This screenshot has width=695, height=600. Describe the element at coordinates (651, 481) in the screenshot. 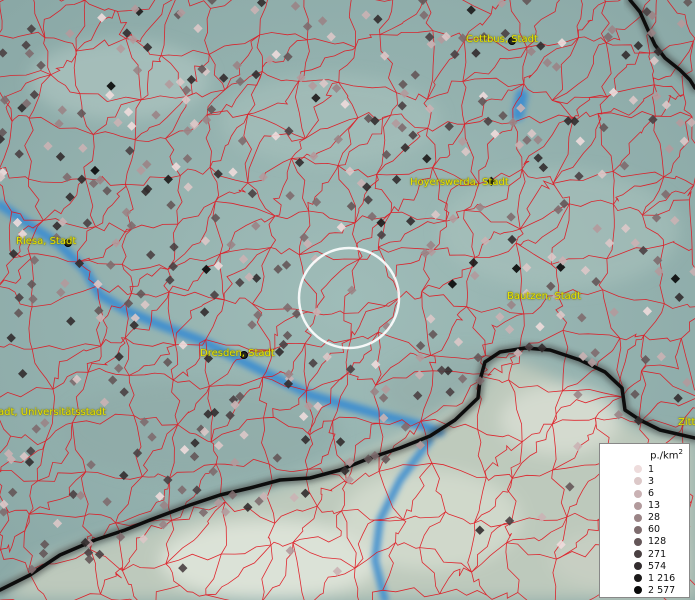

I see `legend-label: 3` at that location.